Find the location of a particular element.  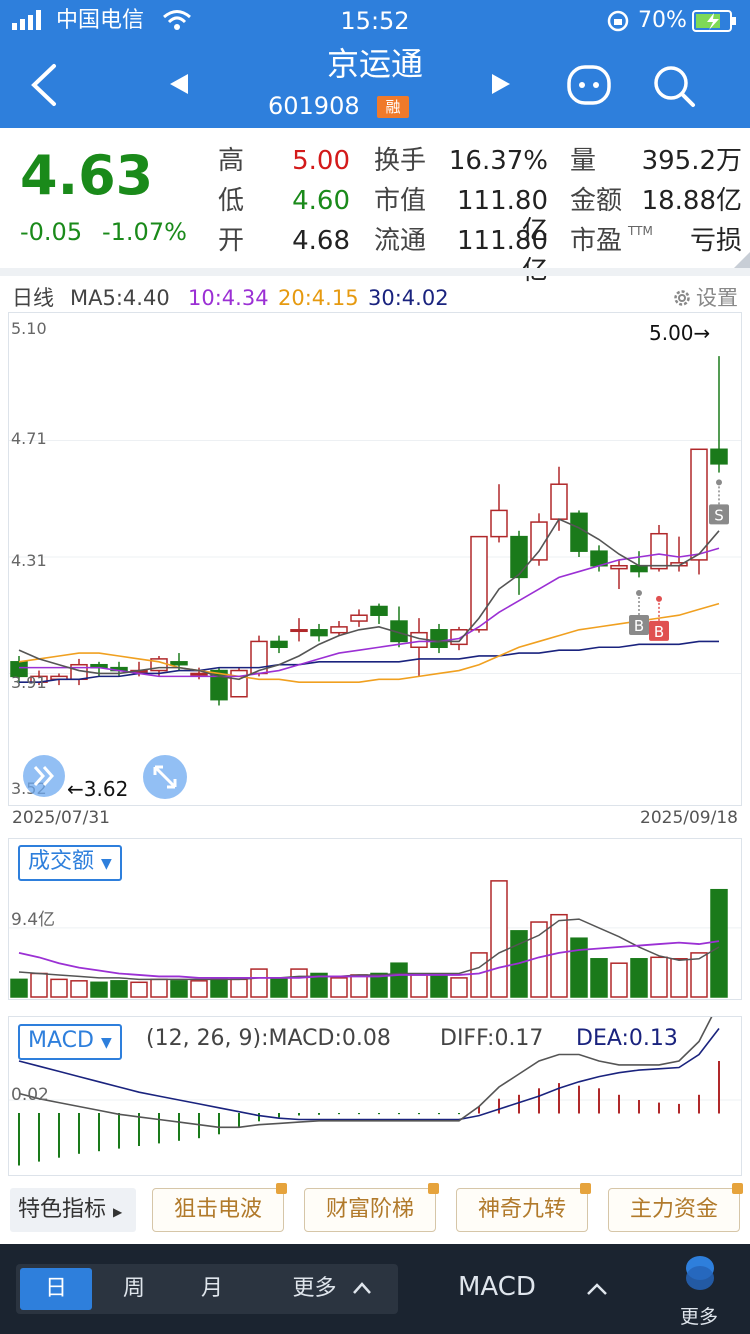

high-label: 高 is located at coordinates (231, 161).